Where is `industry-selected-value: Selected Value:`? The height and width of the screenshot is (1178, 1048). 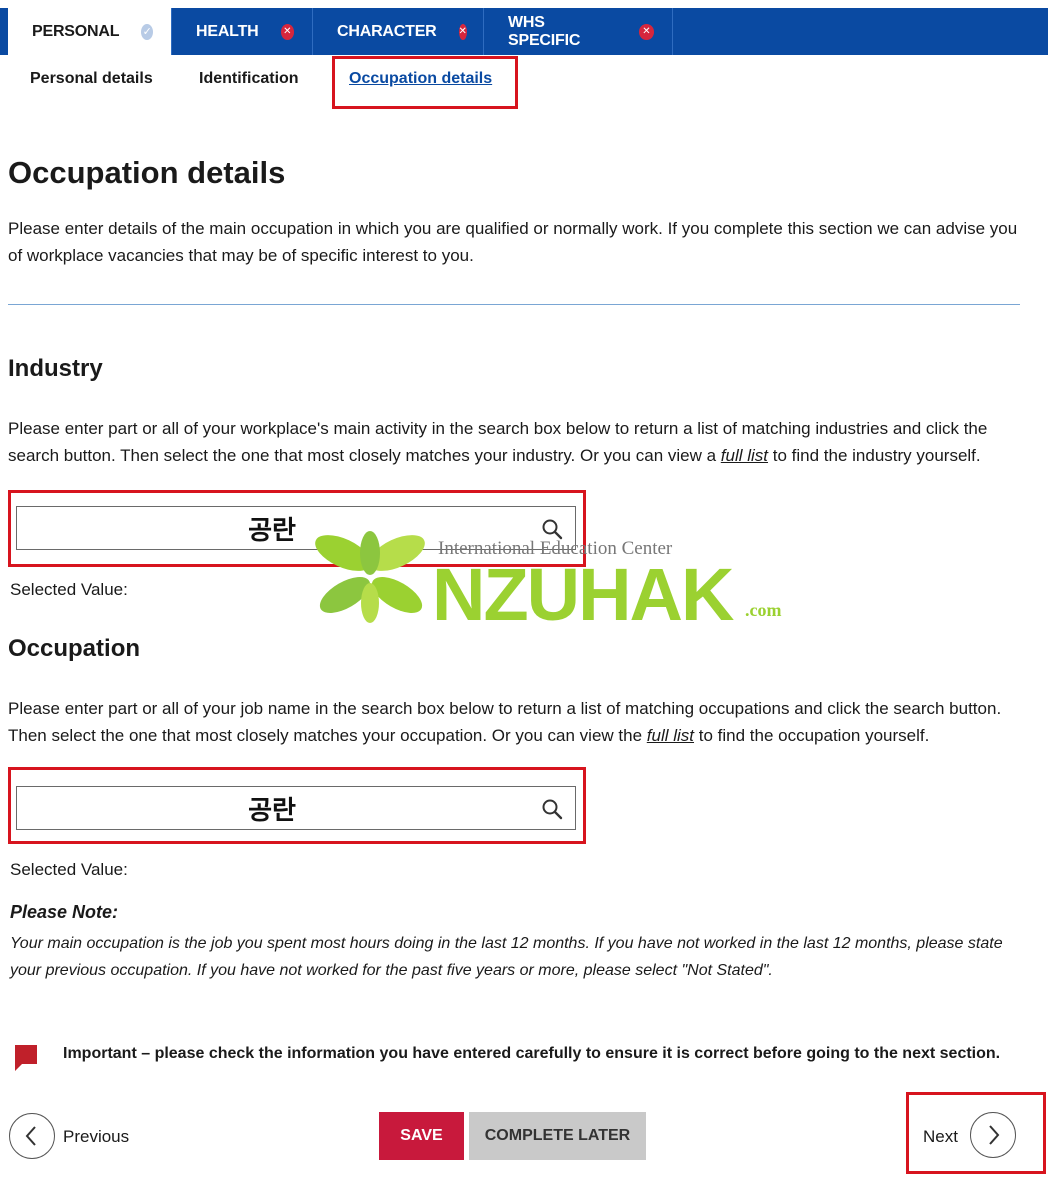
industry-selected-value: Selected Value: is located at coordinates (69, 589).